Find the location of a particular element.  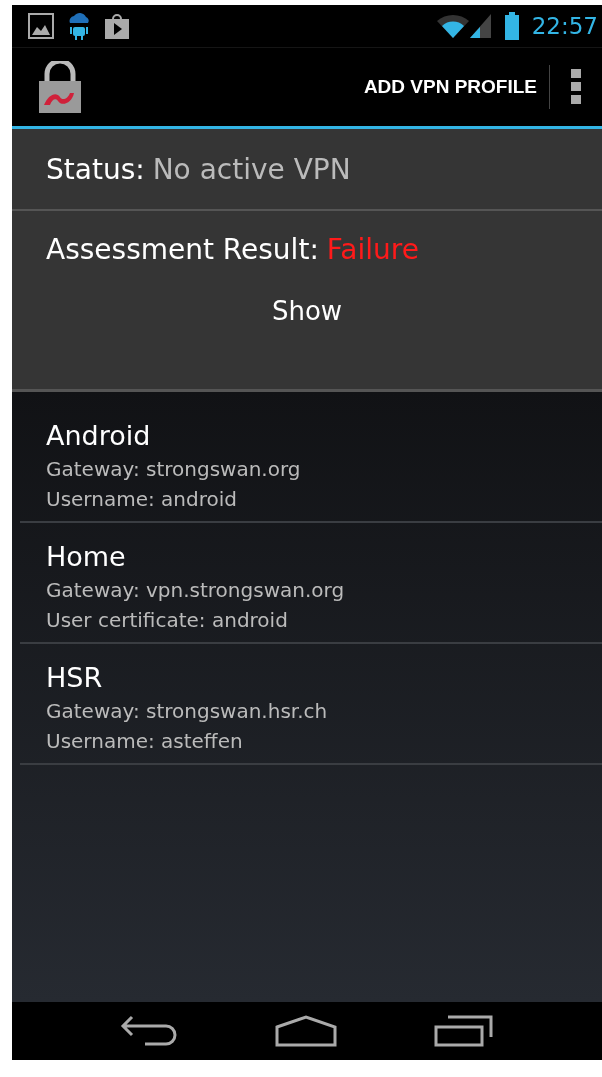

gallery-icon is located at coordinates (41, 26).